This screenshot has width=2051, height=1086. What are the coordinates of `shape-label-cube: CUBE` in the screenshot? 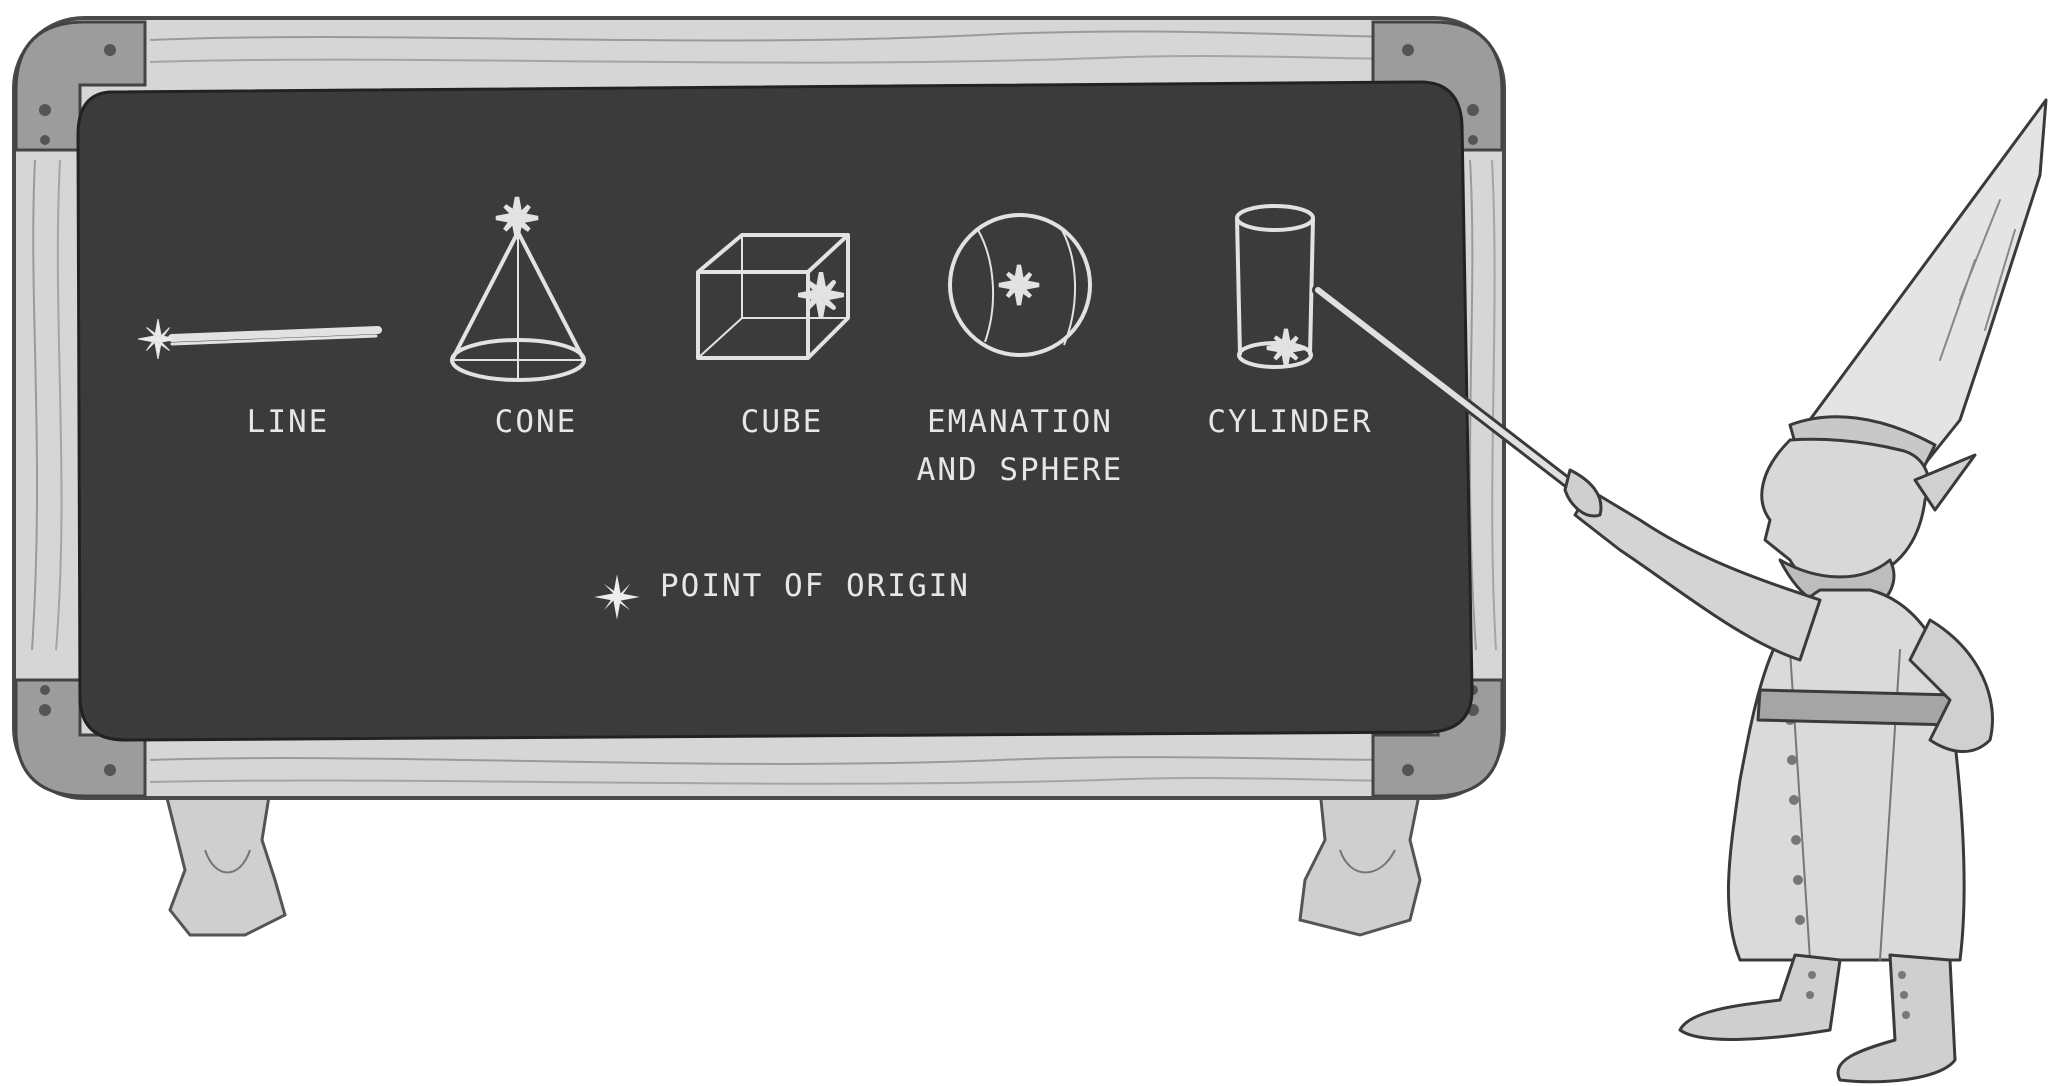 It's located at (782, 422).